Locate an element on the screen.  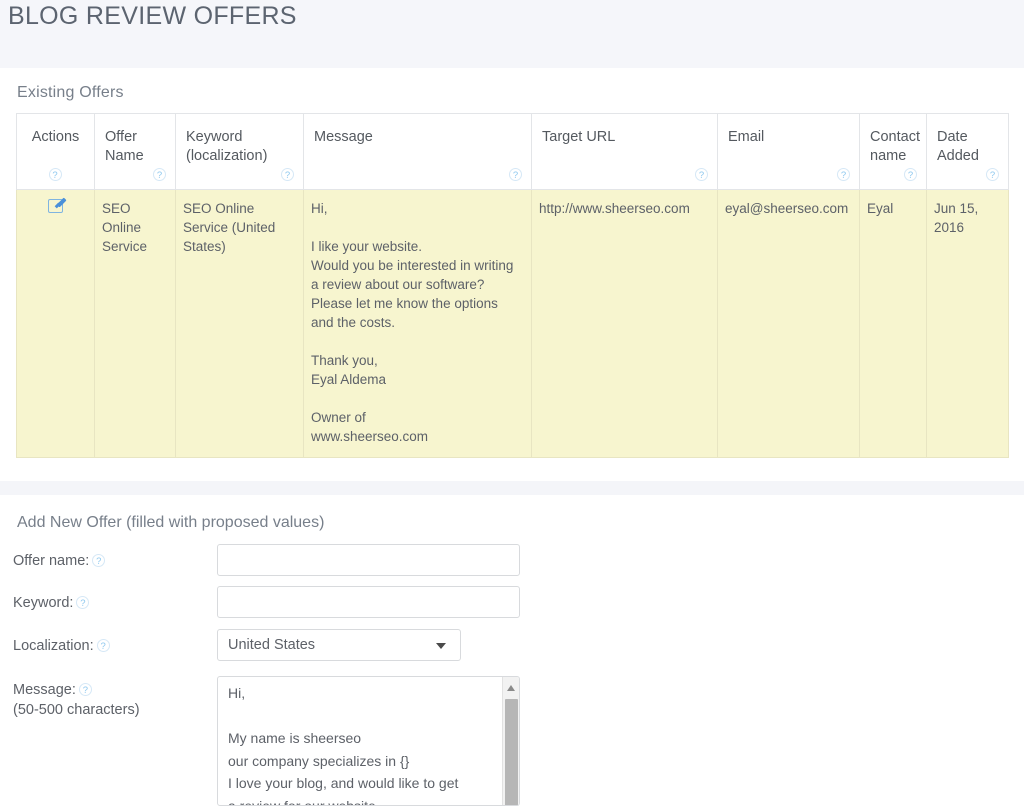
edit-icon is located at coordinates (55, 206).